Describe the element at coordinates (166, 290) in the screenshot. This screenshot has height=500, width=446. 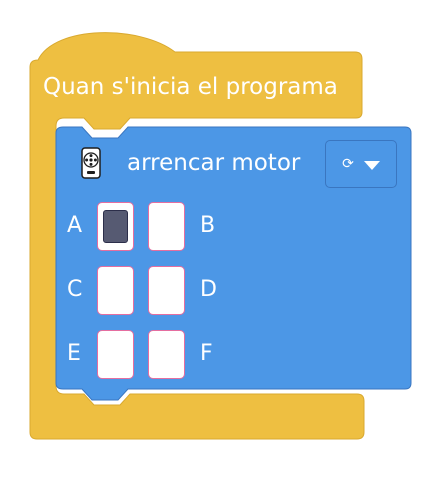
I see `port-d-checkbox` at that location.